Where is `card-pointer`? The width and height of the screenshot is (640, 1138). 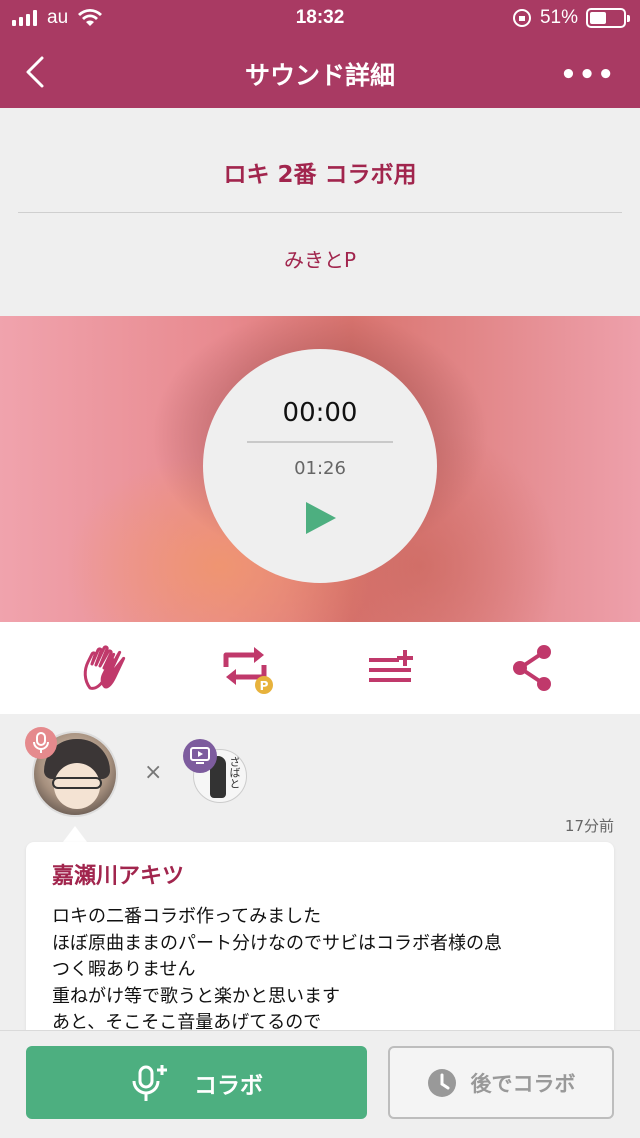
card-pointer is located at coordinates (75, 834).